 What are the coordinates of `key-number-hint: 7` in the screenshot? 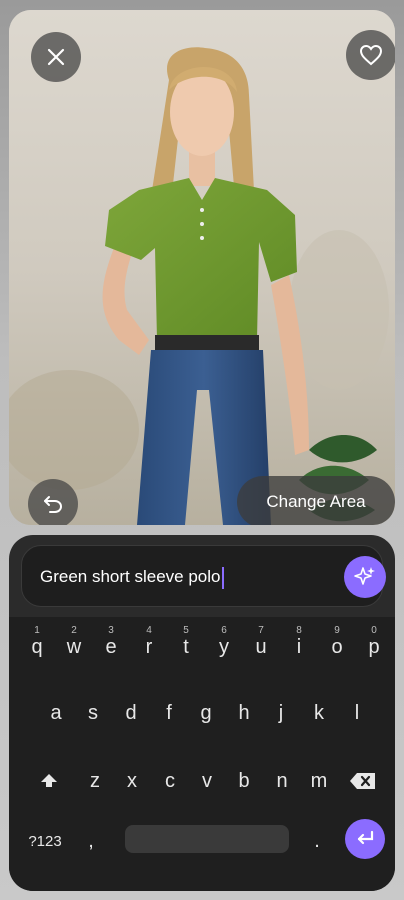 It's located at (261, 630).